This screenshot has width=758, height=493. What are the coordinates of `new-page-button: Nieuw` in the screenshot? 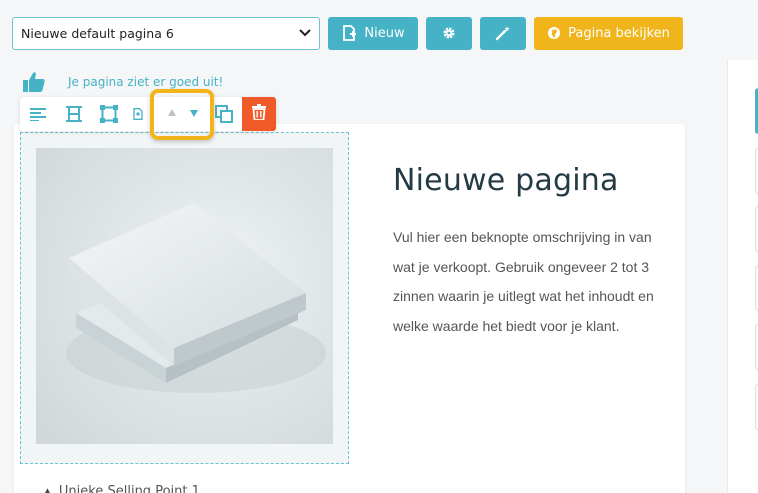 It's located at (373, 33).